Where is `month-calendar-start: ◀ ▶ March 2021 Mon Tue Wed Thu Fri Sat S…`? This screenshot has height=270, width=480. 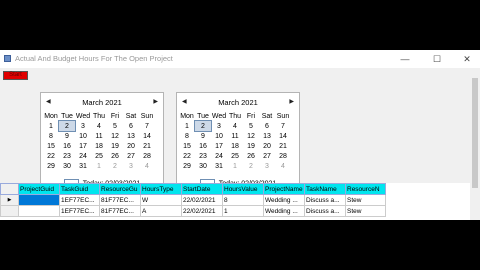 month-calendar-start: ◀ ▶ March 2021 Mon Tue Wed Thu Fri Sat S… is located at coordinates (102, 143).